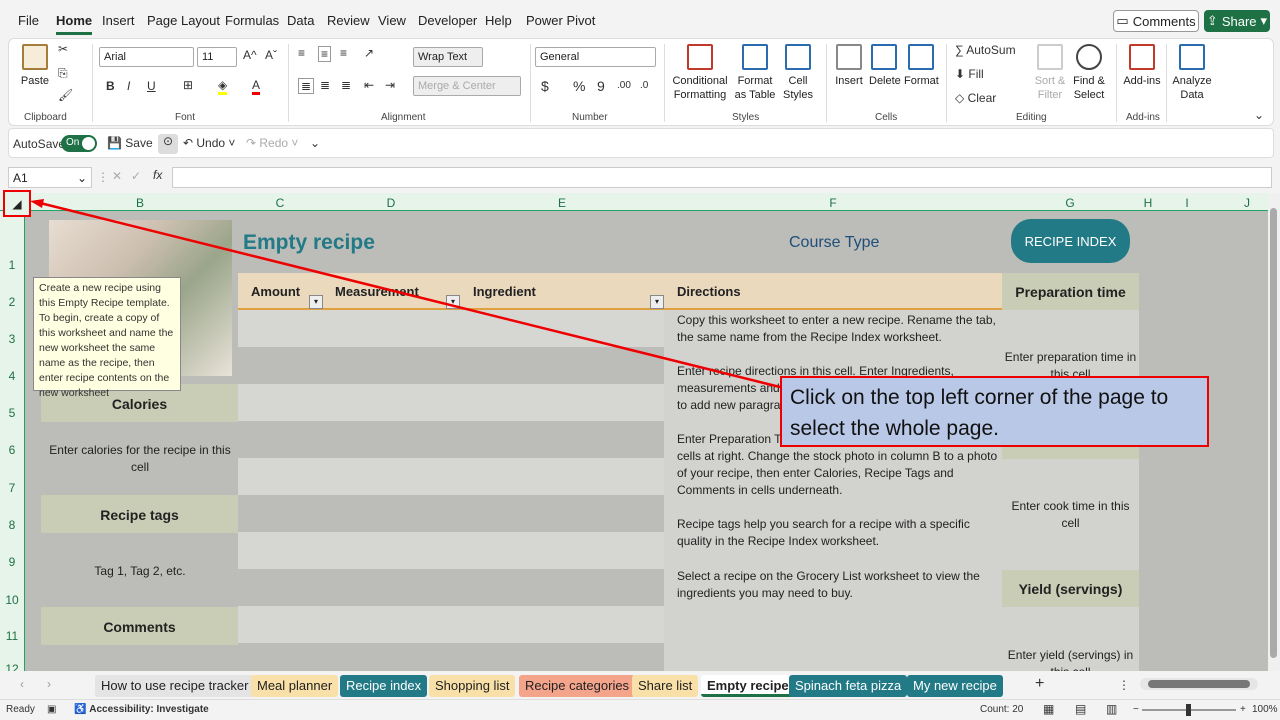 This screenshot has width=1280, height=720. What do you see at coordinates (1002, 709) in the screenshot?
I see `status-count: Count: 20` at bounding box center [1002, 709].